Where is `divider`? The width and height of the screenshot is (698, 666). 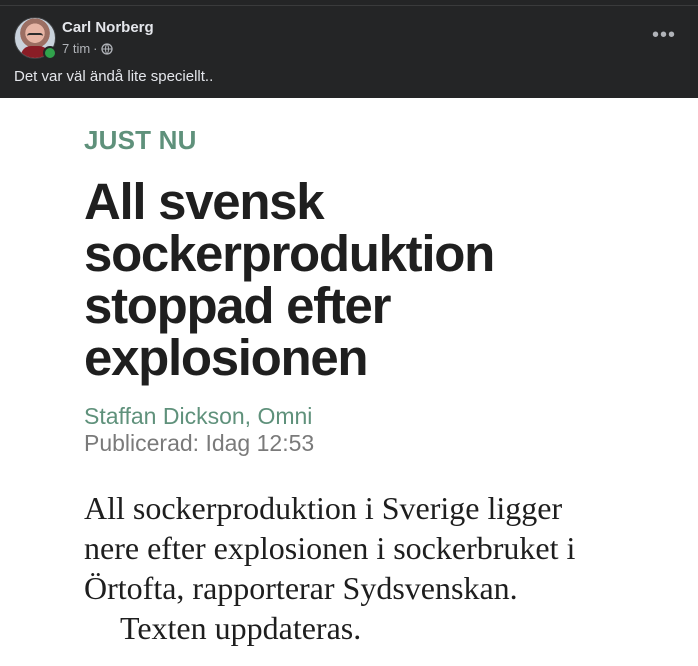
divider is located at coordinates (349, 5).